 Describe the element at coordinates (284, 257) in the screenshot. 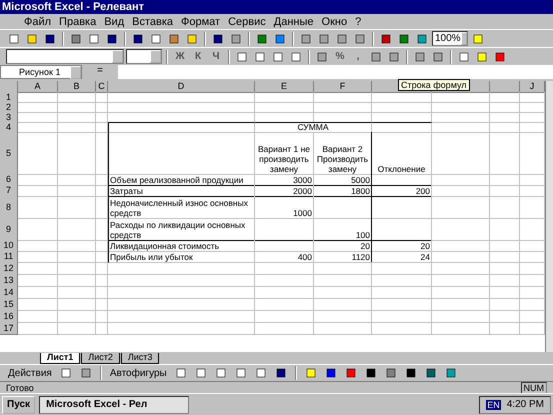

I see `table-cell: 400` at that location.